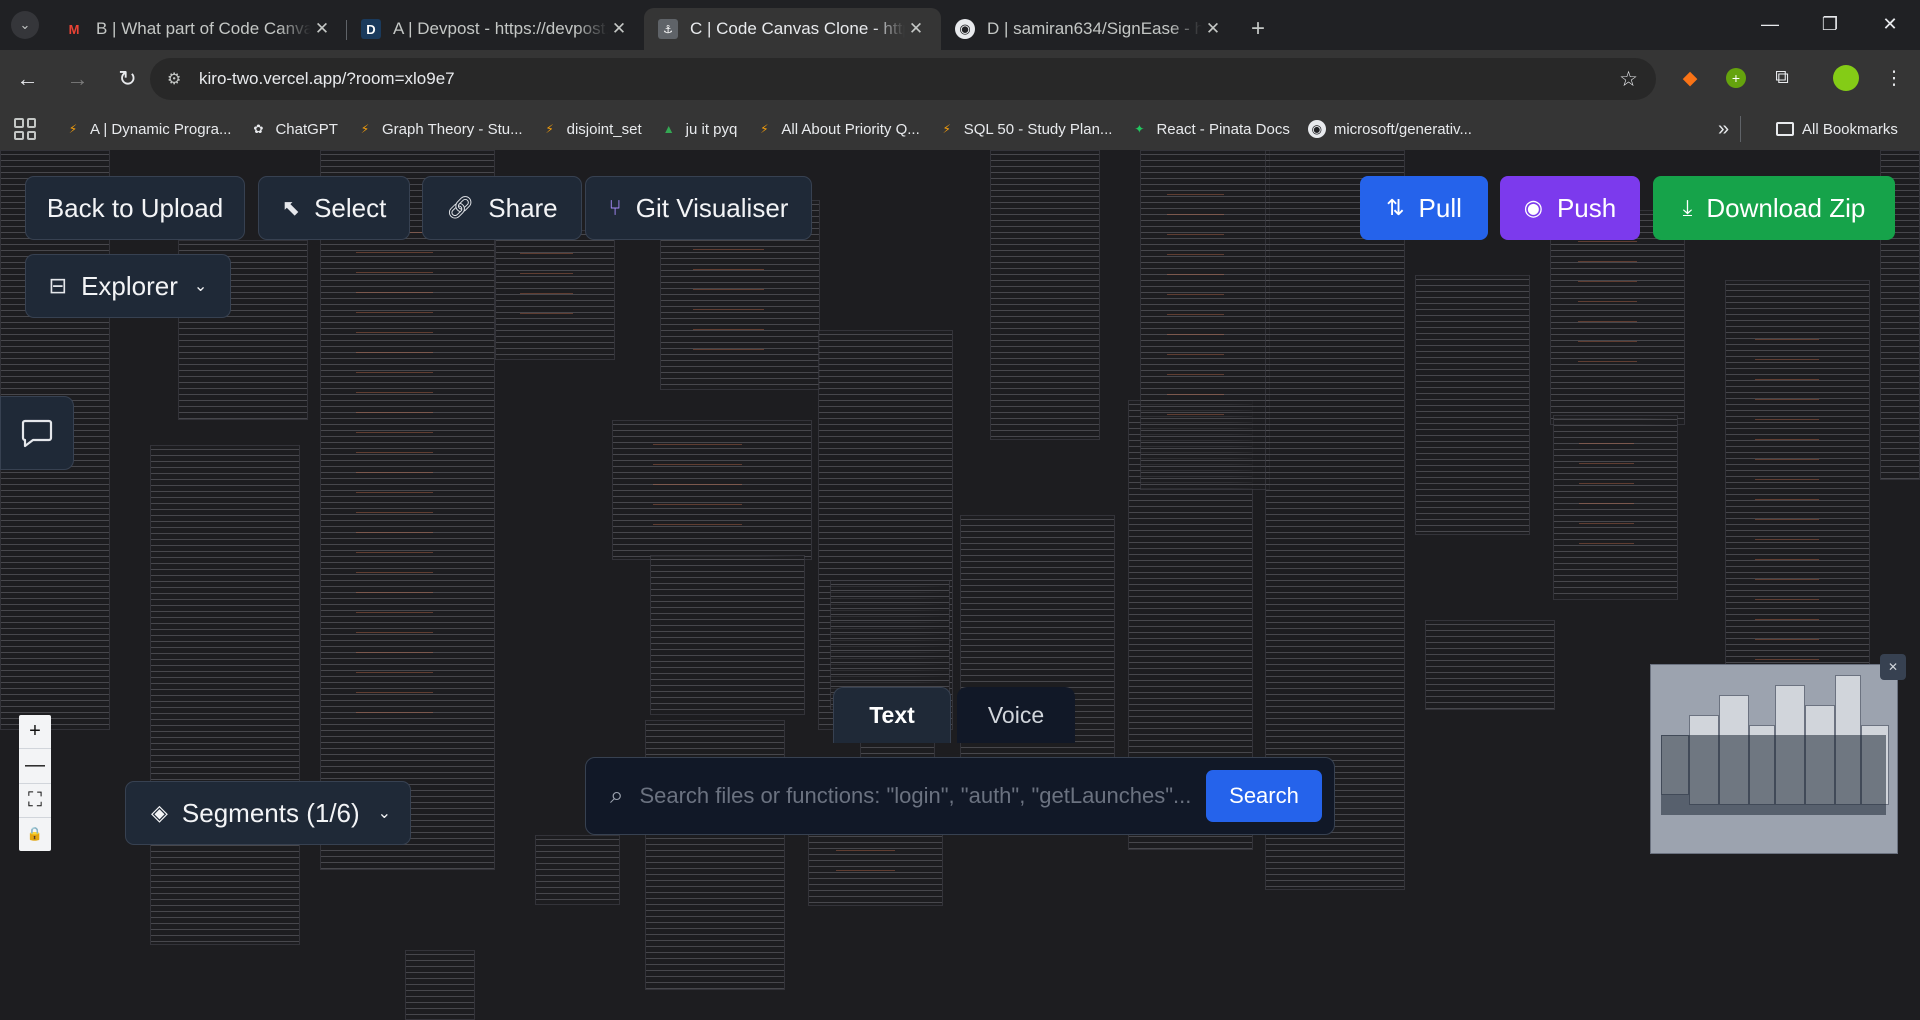 This screenshot has width=1920, height=1020. Describe the element at coordinates (1773, 775) in the screenshot. I see `minimap-viewport` at that location.